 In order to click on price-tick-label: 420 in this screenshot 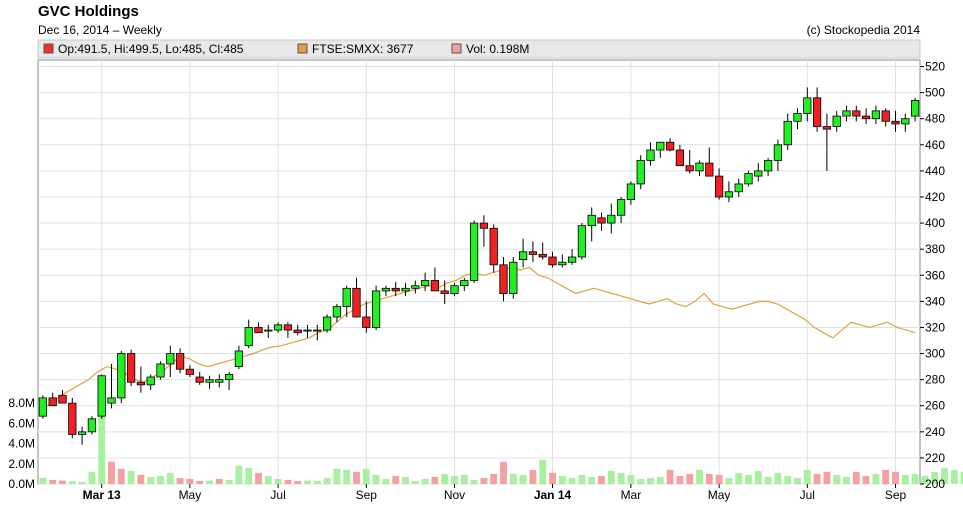, I will do `click(935, 197)`.